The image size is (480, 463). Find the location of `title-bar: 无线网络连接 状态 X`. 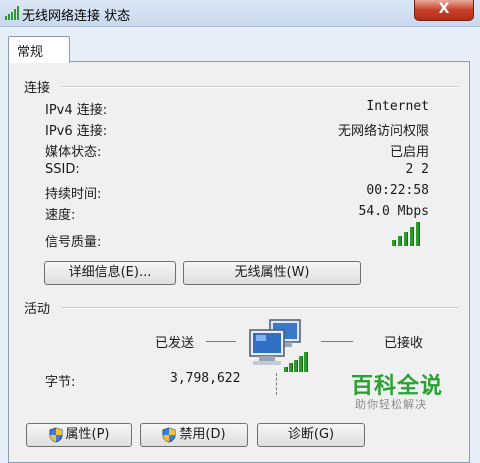

title-bar: 无线网络连接 状态 X is located at coordinates (240, 13).